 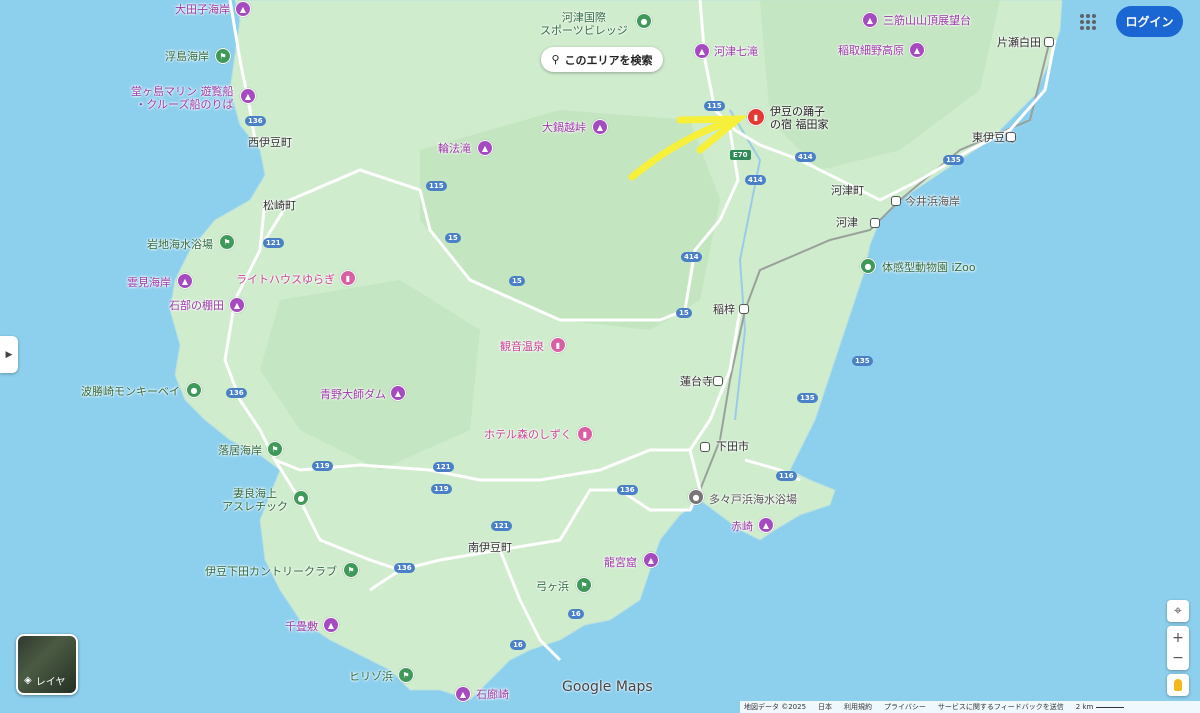 What do you see at coordinates (270, 142) in the screenshot?
I see `town-label: 西伊豆町` at bounding box center [270, 142].